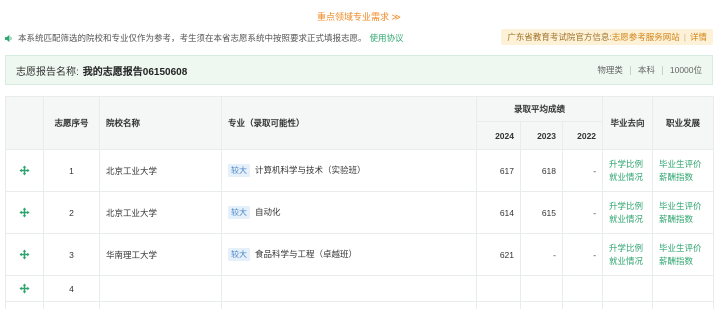 The image size is (718, 309). I want to click on school-cell: 华南理工大学, so click(160, 254).